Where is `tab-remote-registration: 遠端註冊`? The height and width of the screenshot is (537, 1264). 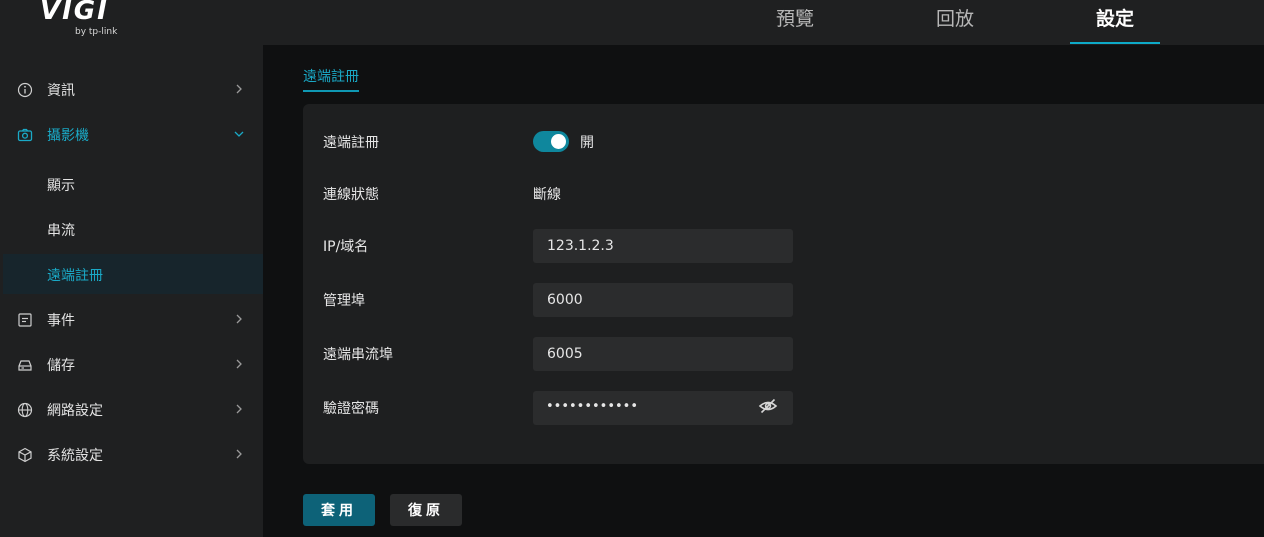 tab-remote-registration: 遠端註冊 is located at coordinates (331, 79).